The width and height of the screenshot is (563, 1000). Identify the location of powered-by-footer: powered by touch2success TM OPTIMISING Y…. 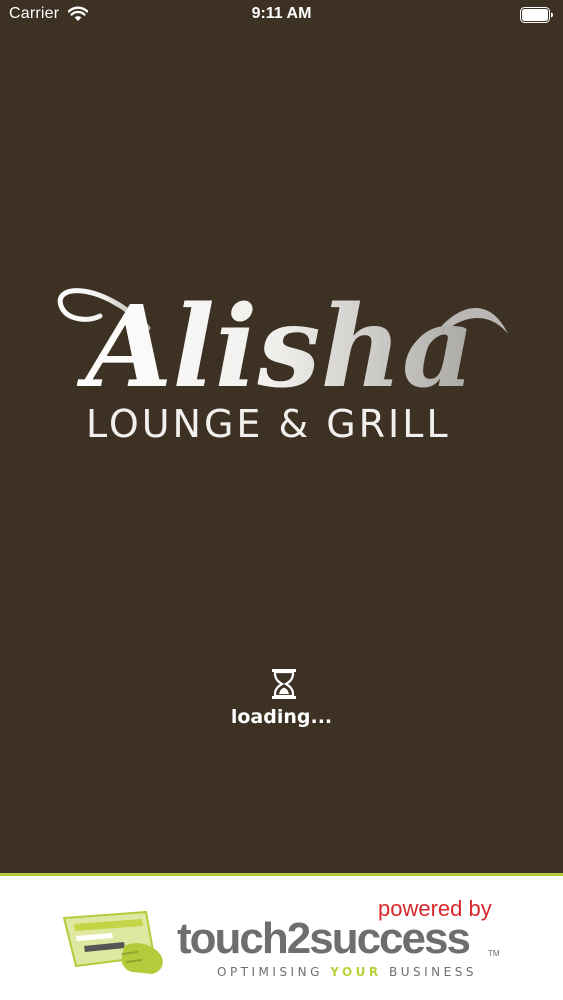
(281, 936).